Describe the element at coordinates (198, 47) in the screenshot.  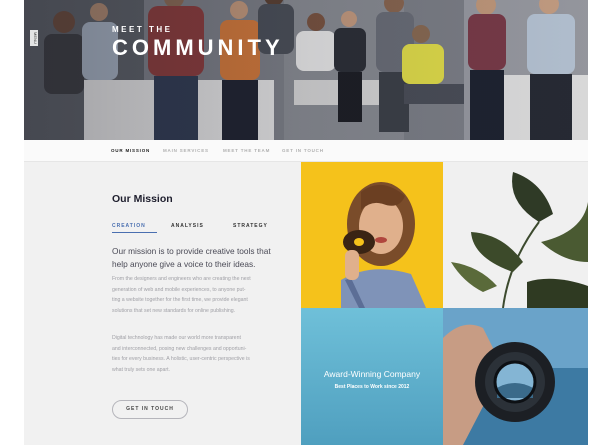
I see `hero-title: COMMUNITY` at that location.